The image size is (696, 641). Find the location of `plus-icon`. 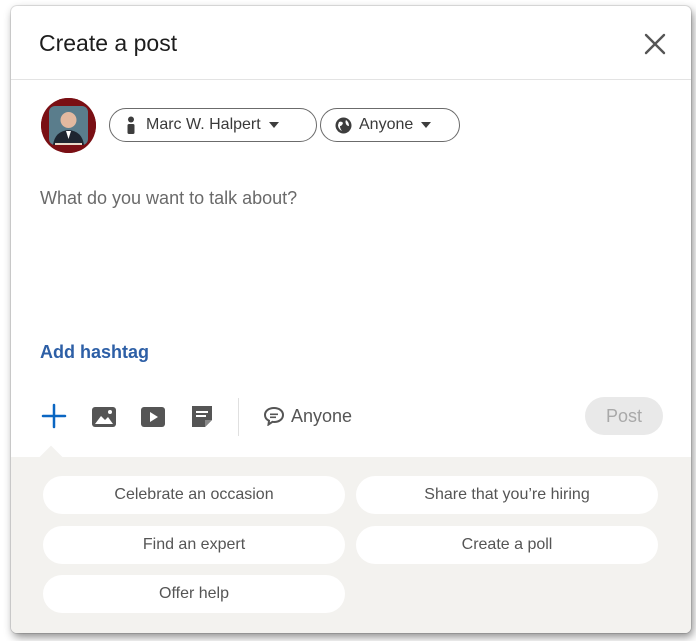

plus-icon is located at coordinates (54, 416).